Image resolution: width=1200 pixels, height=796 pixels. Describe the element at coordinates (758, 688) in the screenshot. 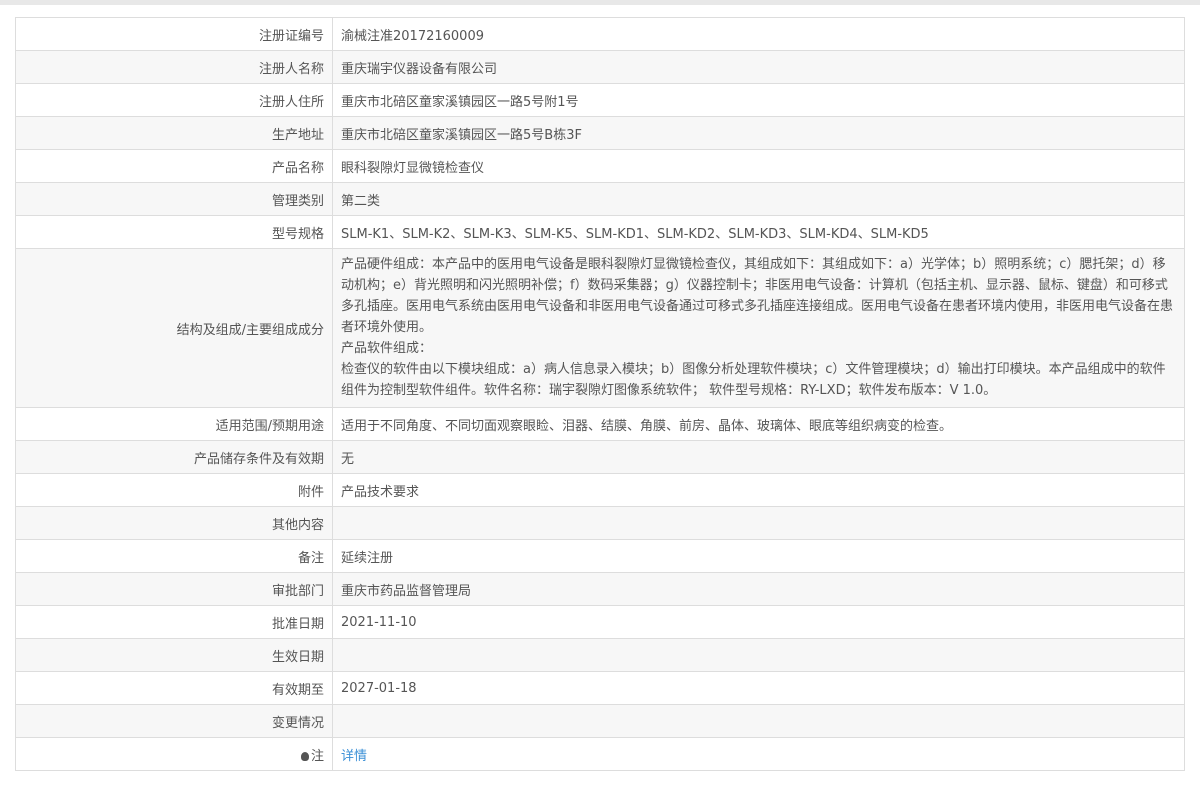

I see `field-value: 2027-01-18` at that location.